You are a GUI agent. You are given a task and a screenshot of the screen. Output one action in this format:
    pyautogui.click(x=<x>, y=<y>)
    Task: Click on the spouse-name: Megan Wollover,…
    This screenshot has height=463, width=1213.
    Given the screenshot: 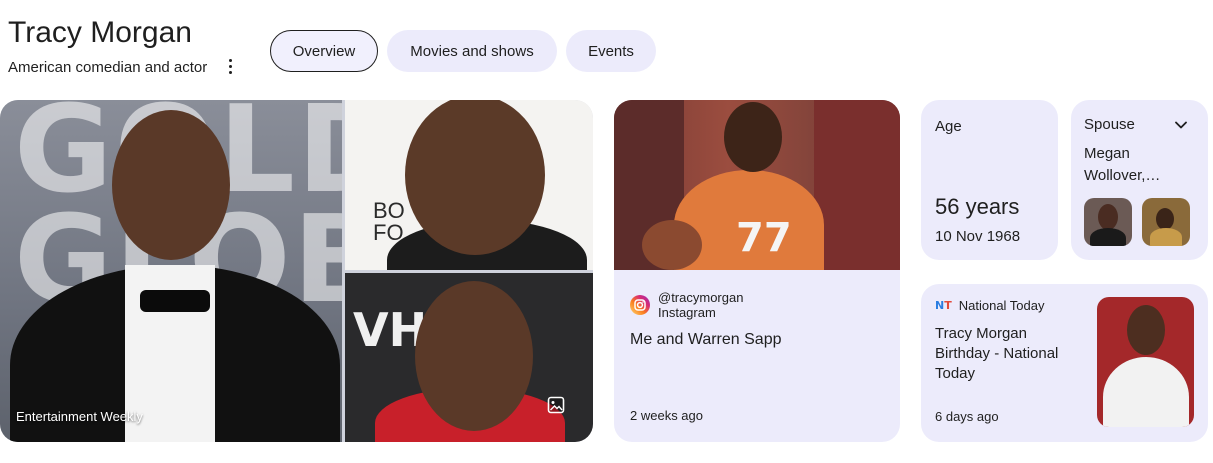 What is the action you would take?
    pyautogui.click(x=1122, y=164)
    